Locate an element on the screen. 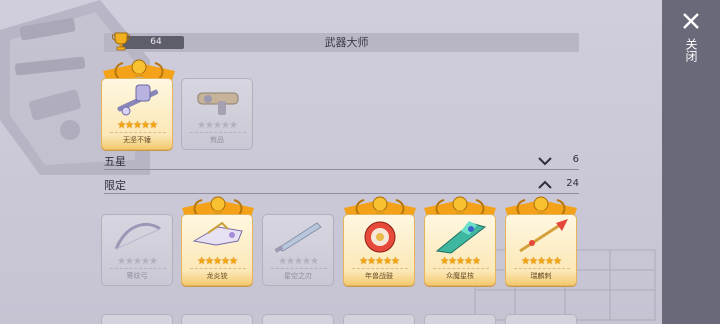 This screenshot has width=720, height=324. weapon-name: 星空之刃 is located at coordinates (298, 276).